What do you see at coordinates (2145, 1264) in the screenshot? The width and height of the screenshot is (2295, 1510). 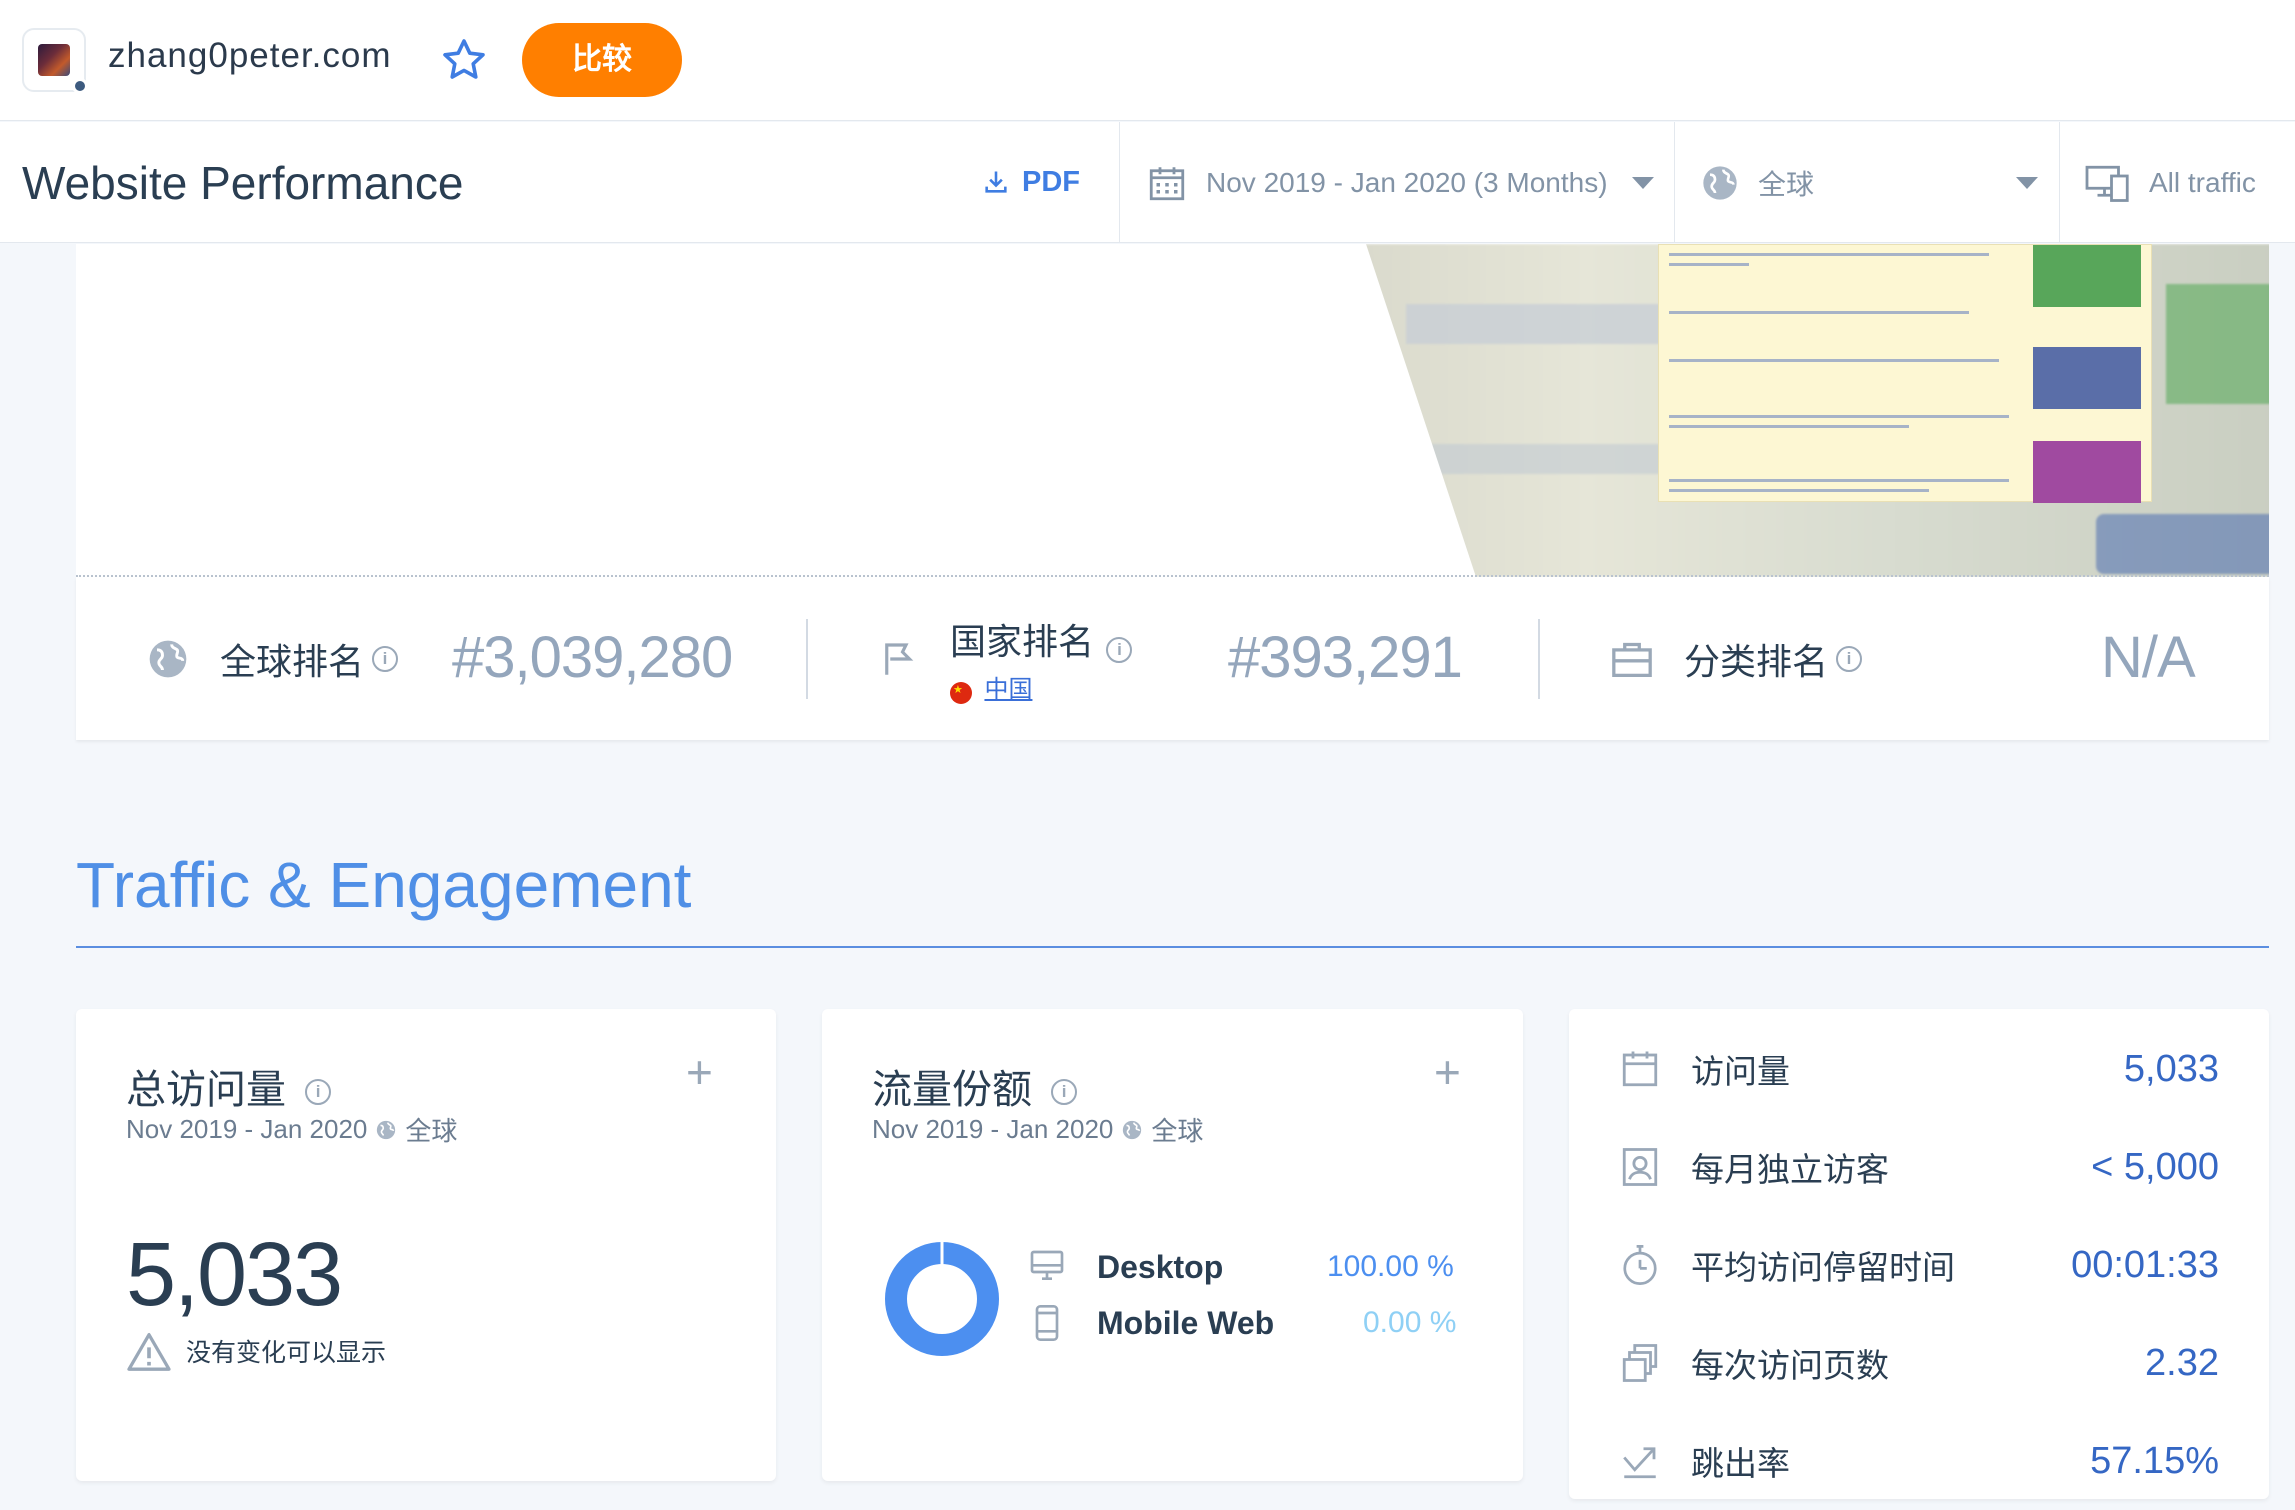 I see `metric-value: 00:01:33` at bounding box center [2145, 1264].